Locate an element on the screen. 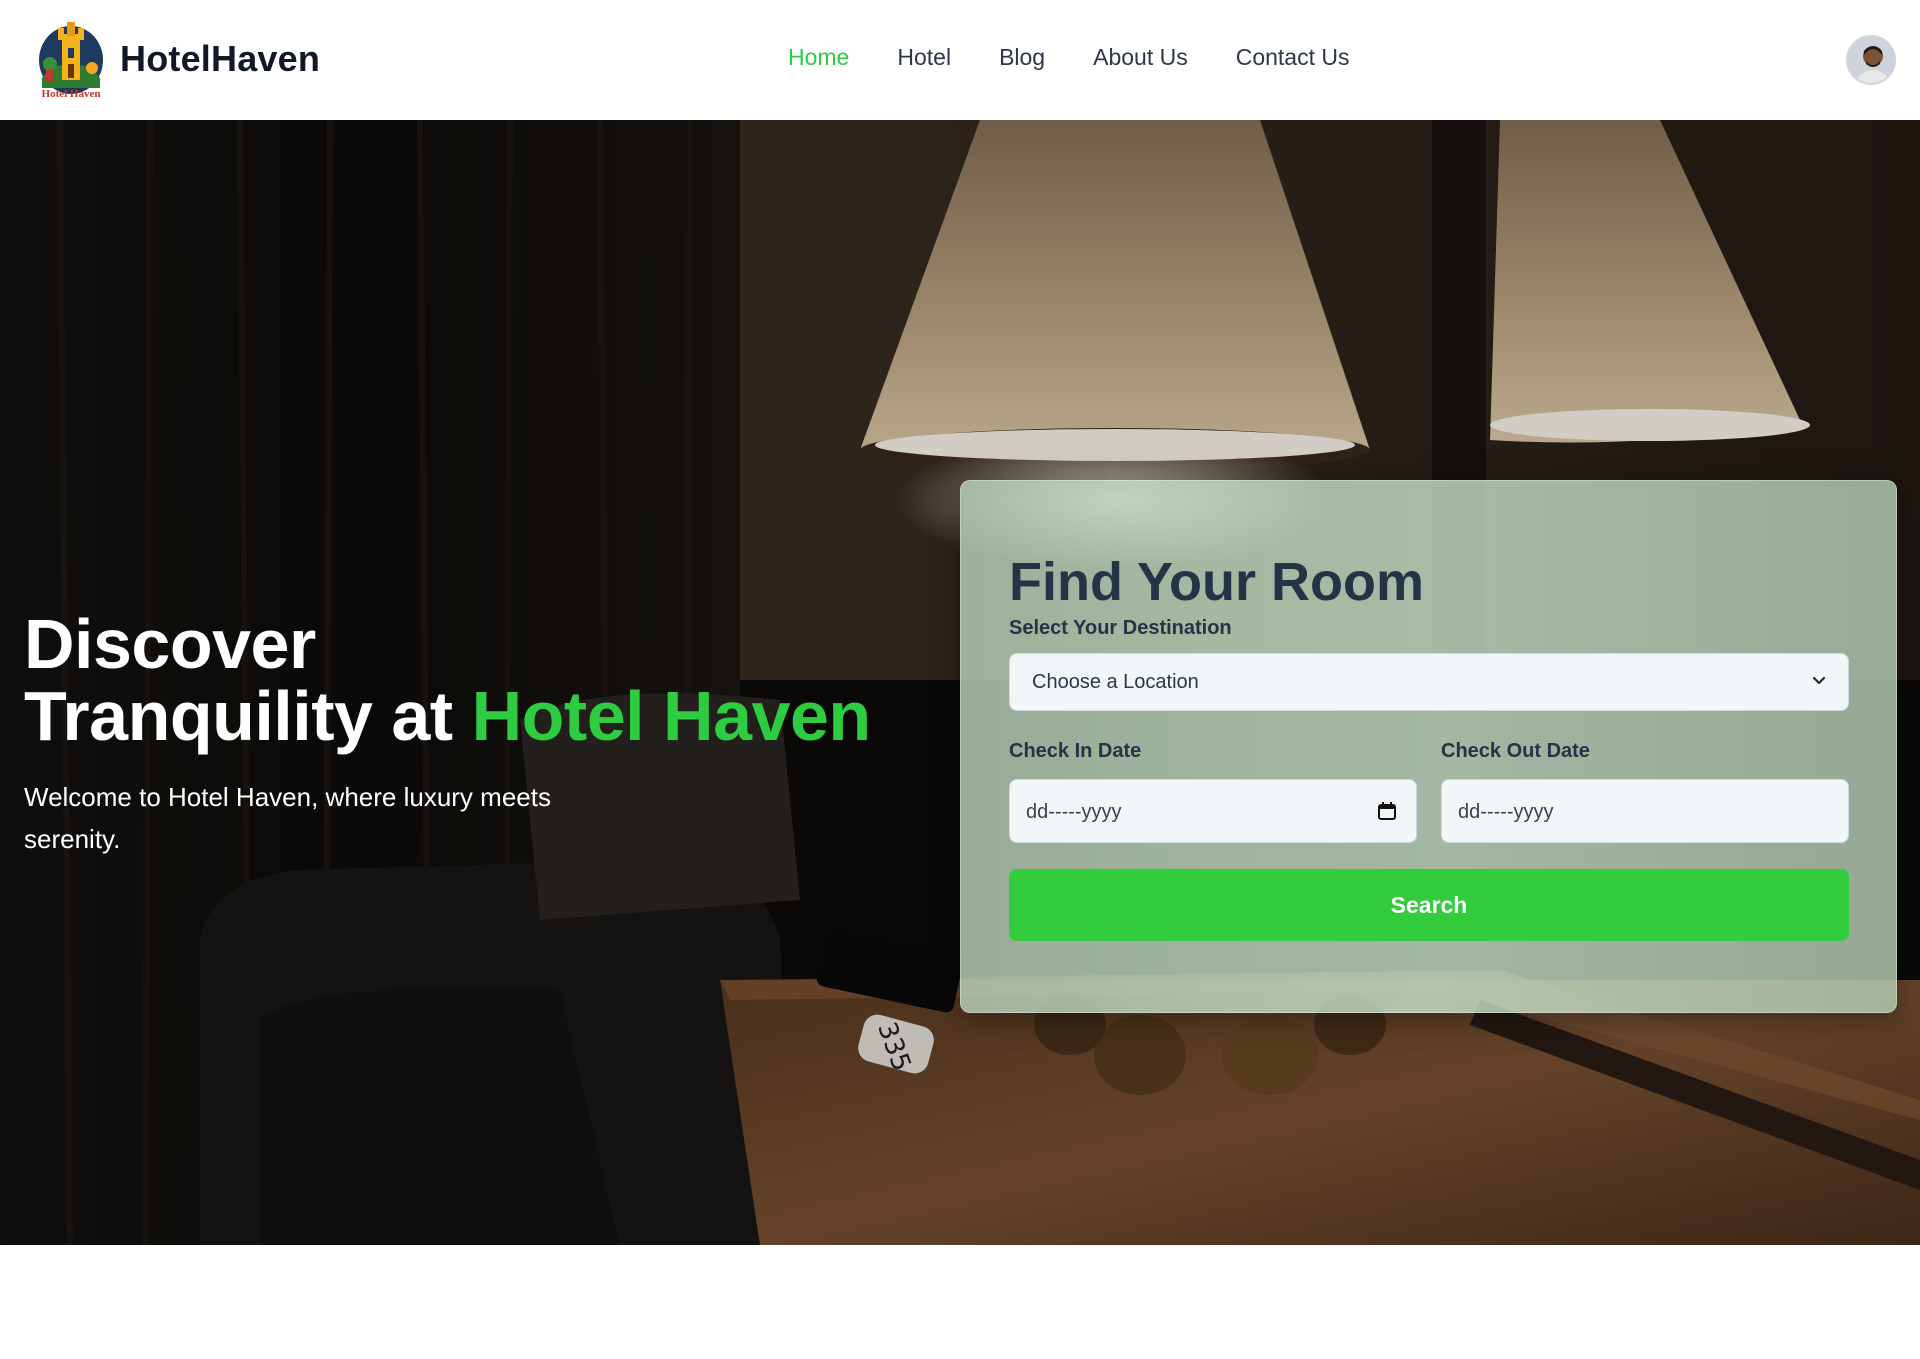 This screenshot has height=1359, width=1920. nav-contact-us: Contact Us is located at coordinates (1293, 57).